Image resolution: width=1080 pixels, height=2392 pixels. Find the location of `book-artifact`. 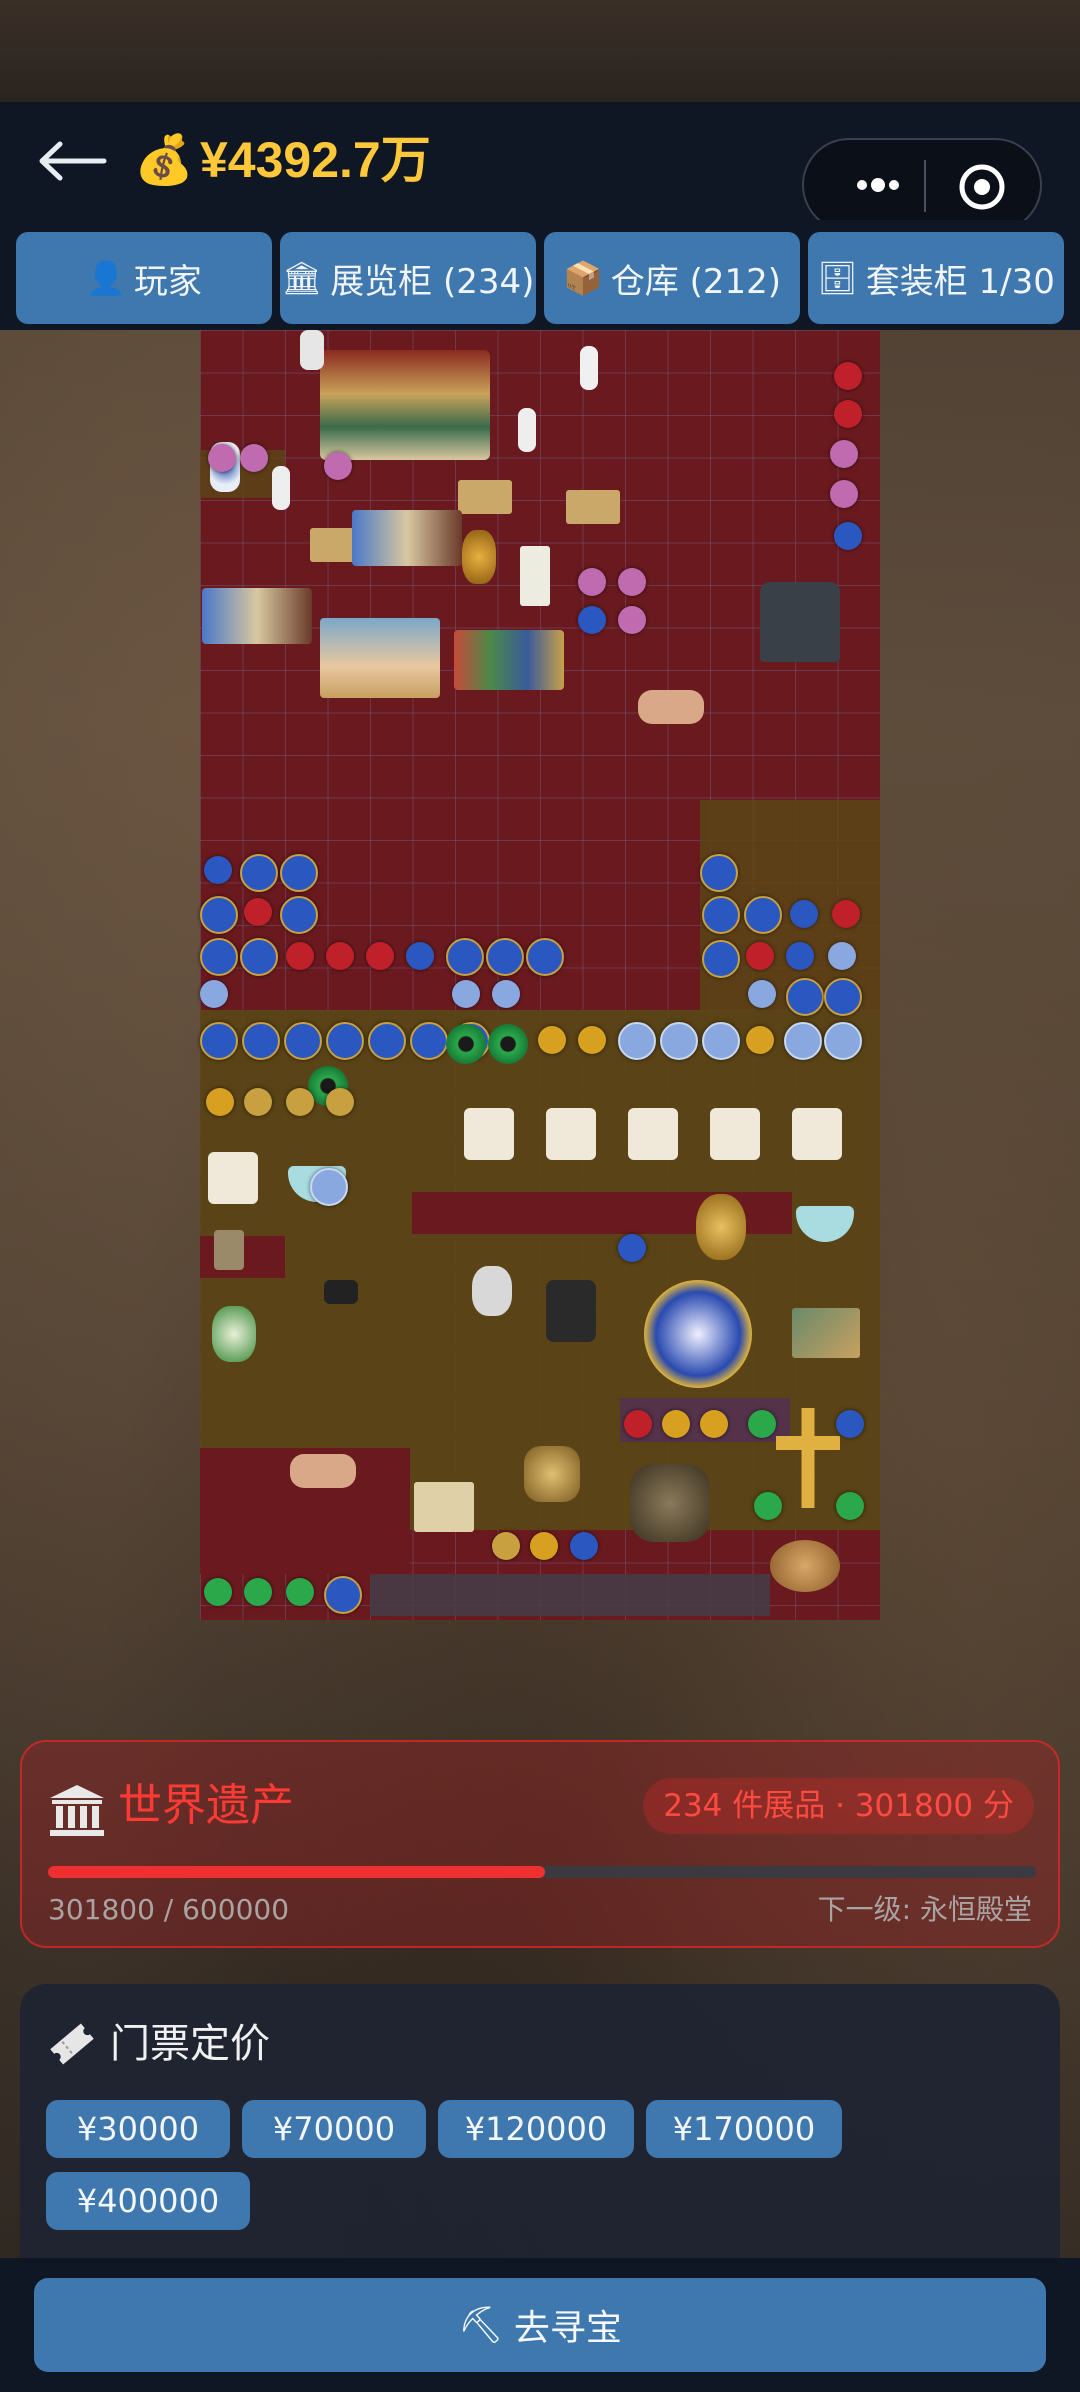

book-artifact is located at coordinates (593, 507).